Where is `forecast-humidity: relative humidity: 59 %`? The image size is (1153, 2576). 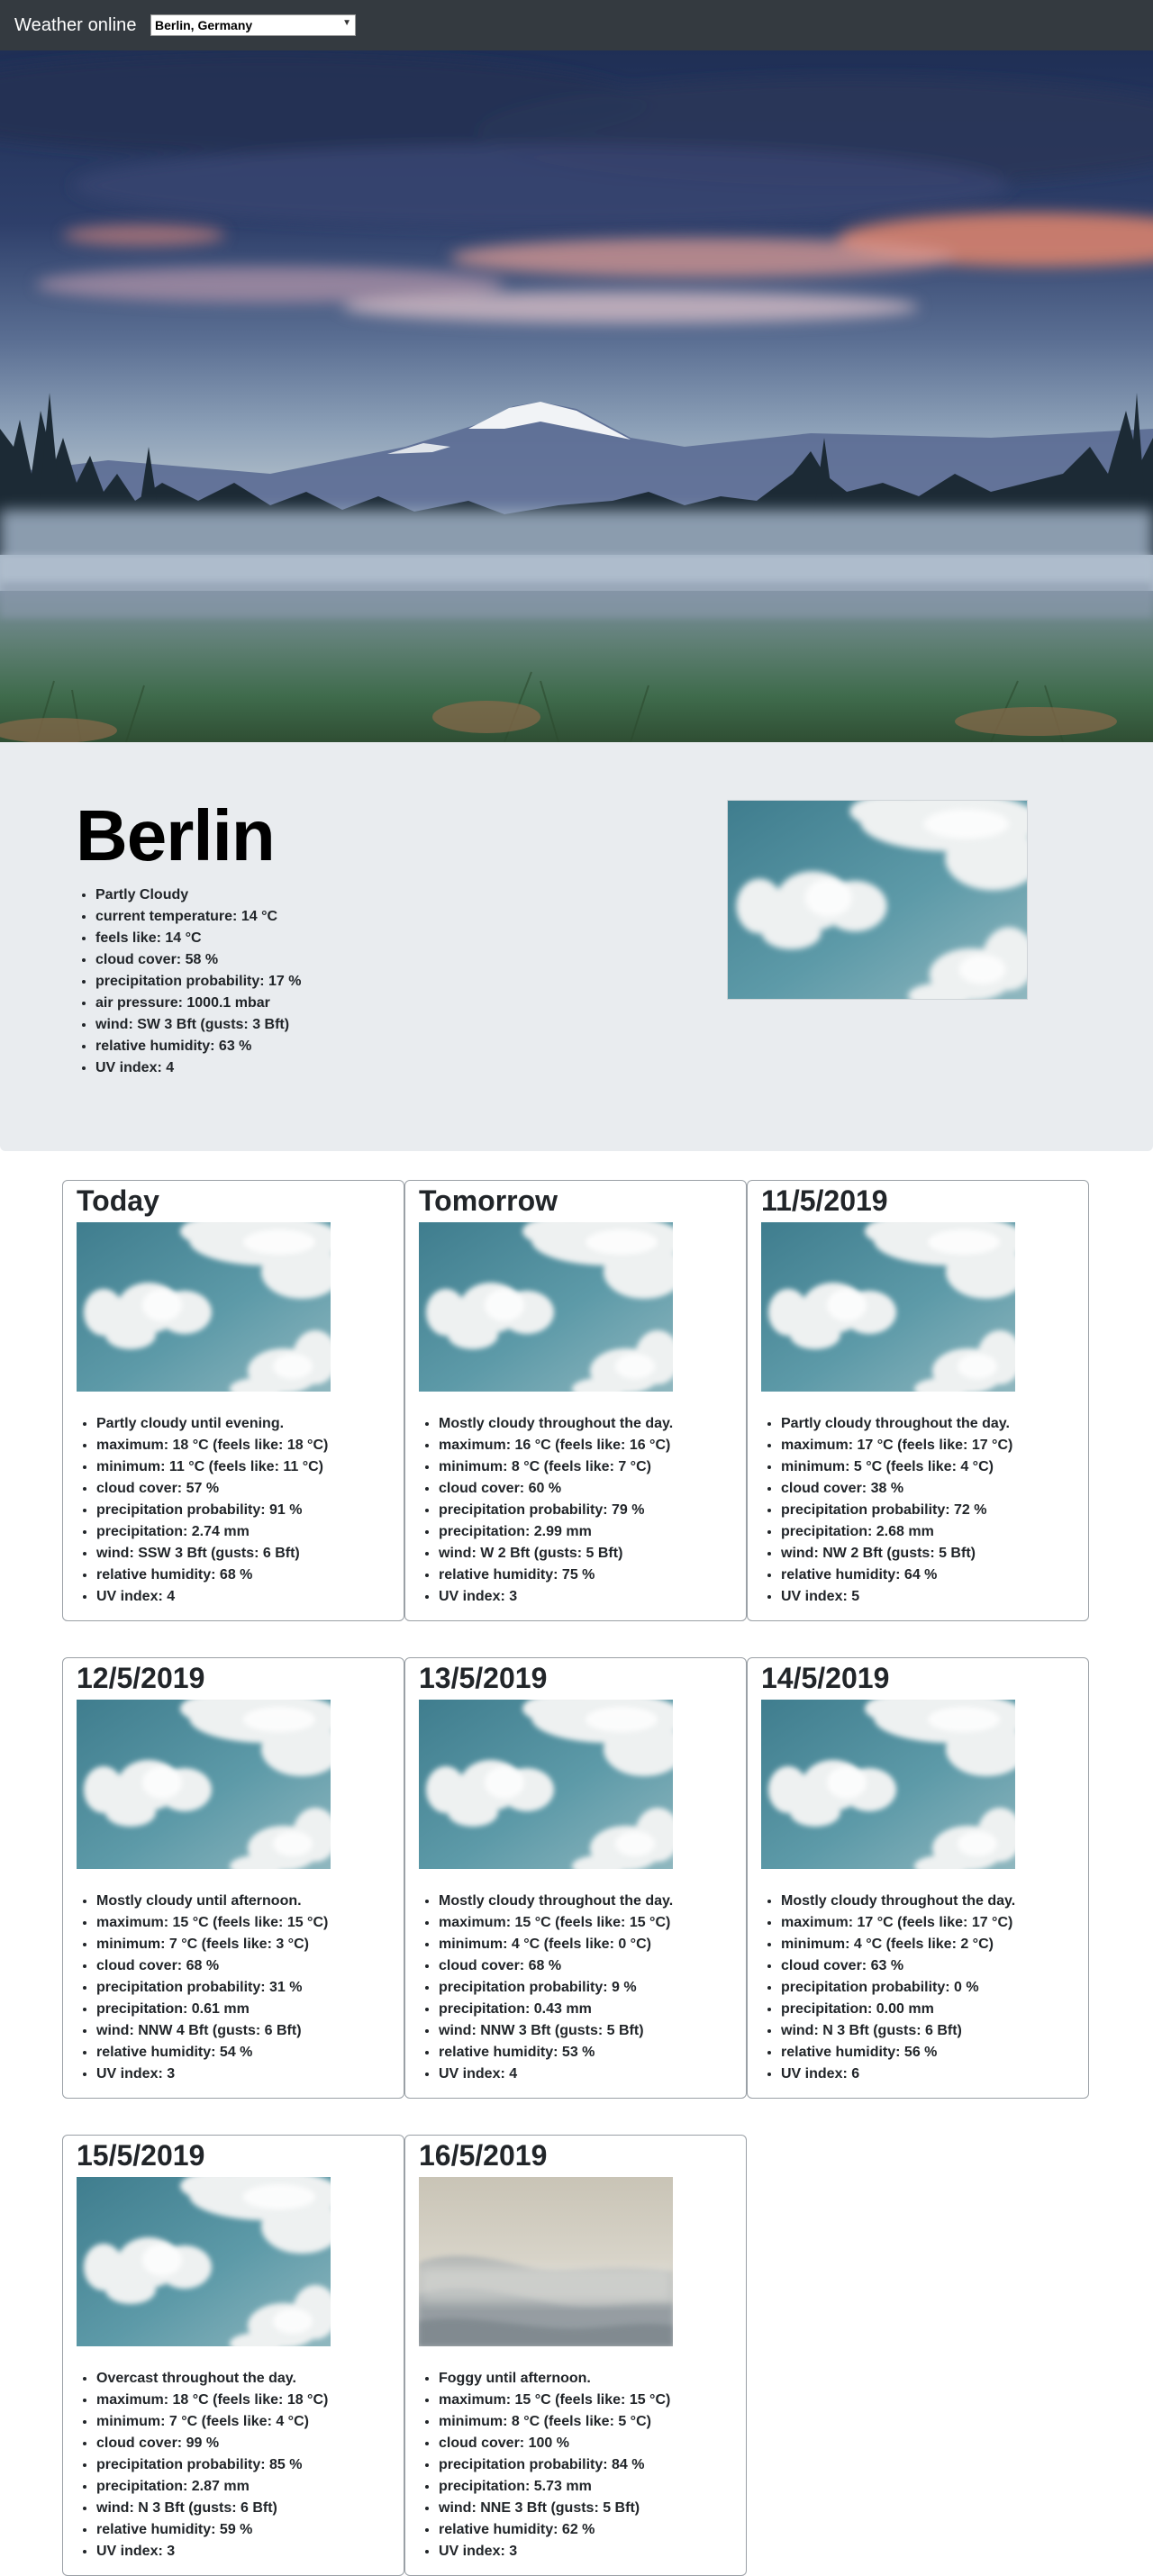 forecast-humidity: relative humidity: 59 % is located at coordinates (212, 2530).